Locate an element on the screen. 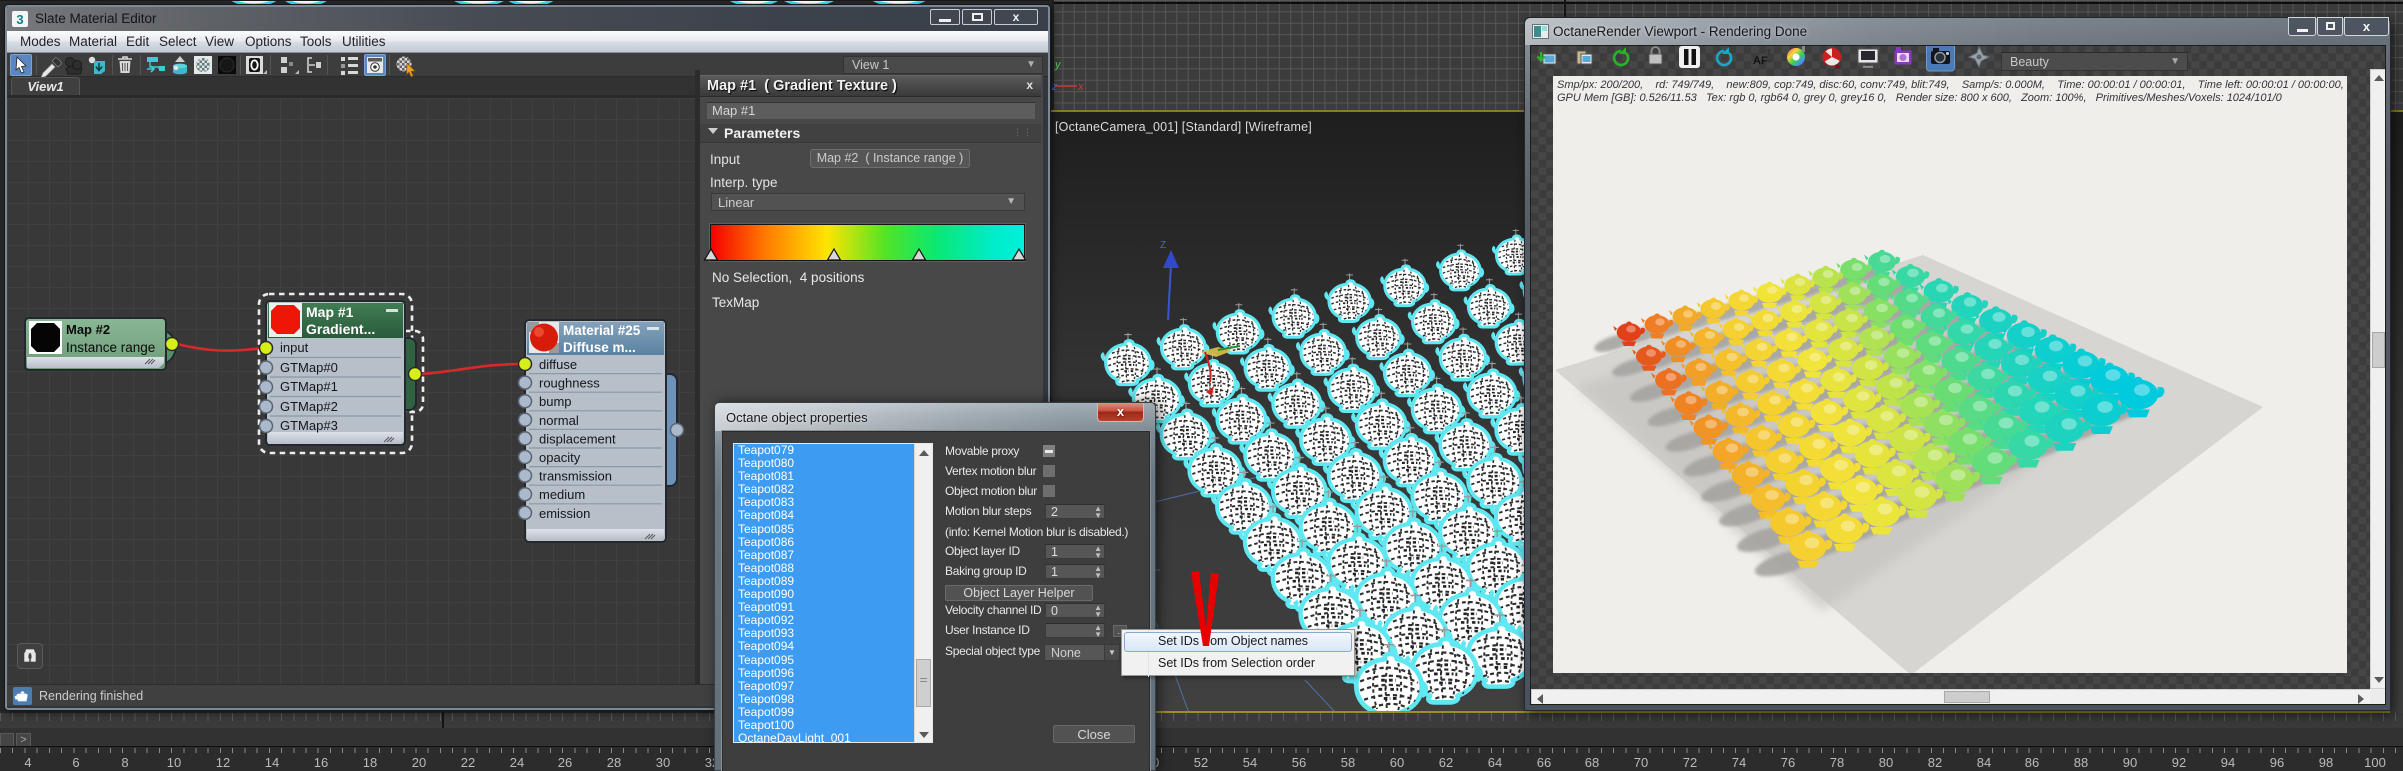 This screenshot has height=771, width=2403. svg-text: GTMap#1 is located at coordinates (309, 386).